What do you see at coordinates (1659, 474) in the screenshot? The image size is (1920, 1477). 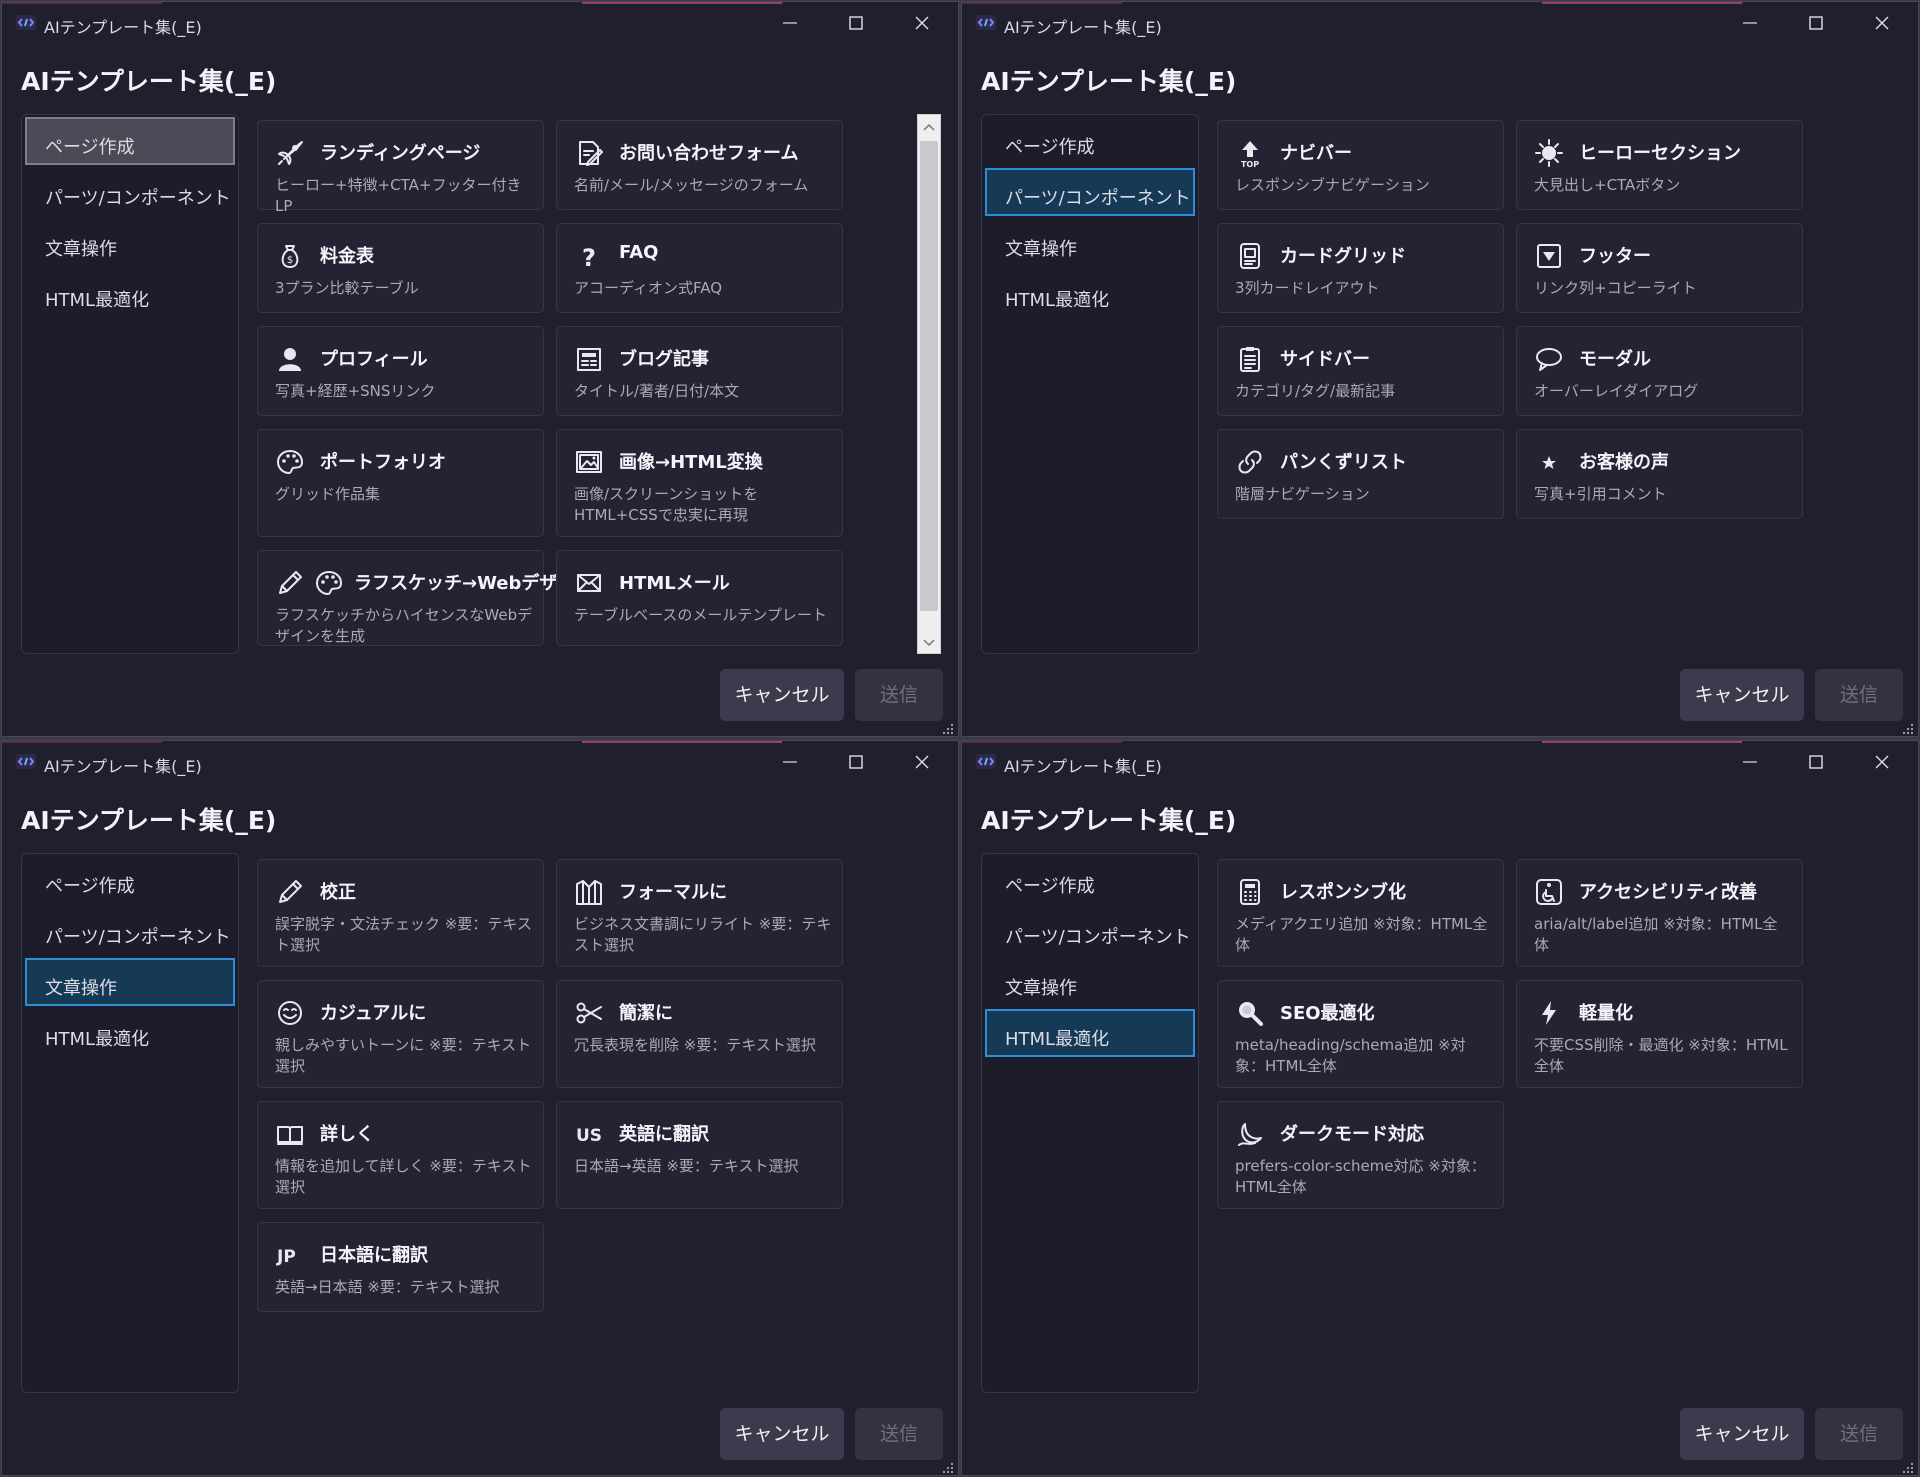 I see `template-card: お客様の声 写真+引用コメント` at bounding box center [1659, 474].